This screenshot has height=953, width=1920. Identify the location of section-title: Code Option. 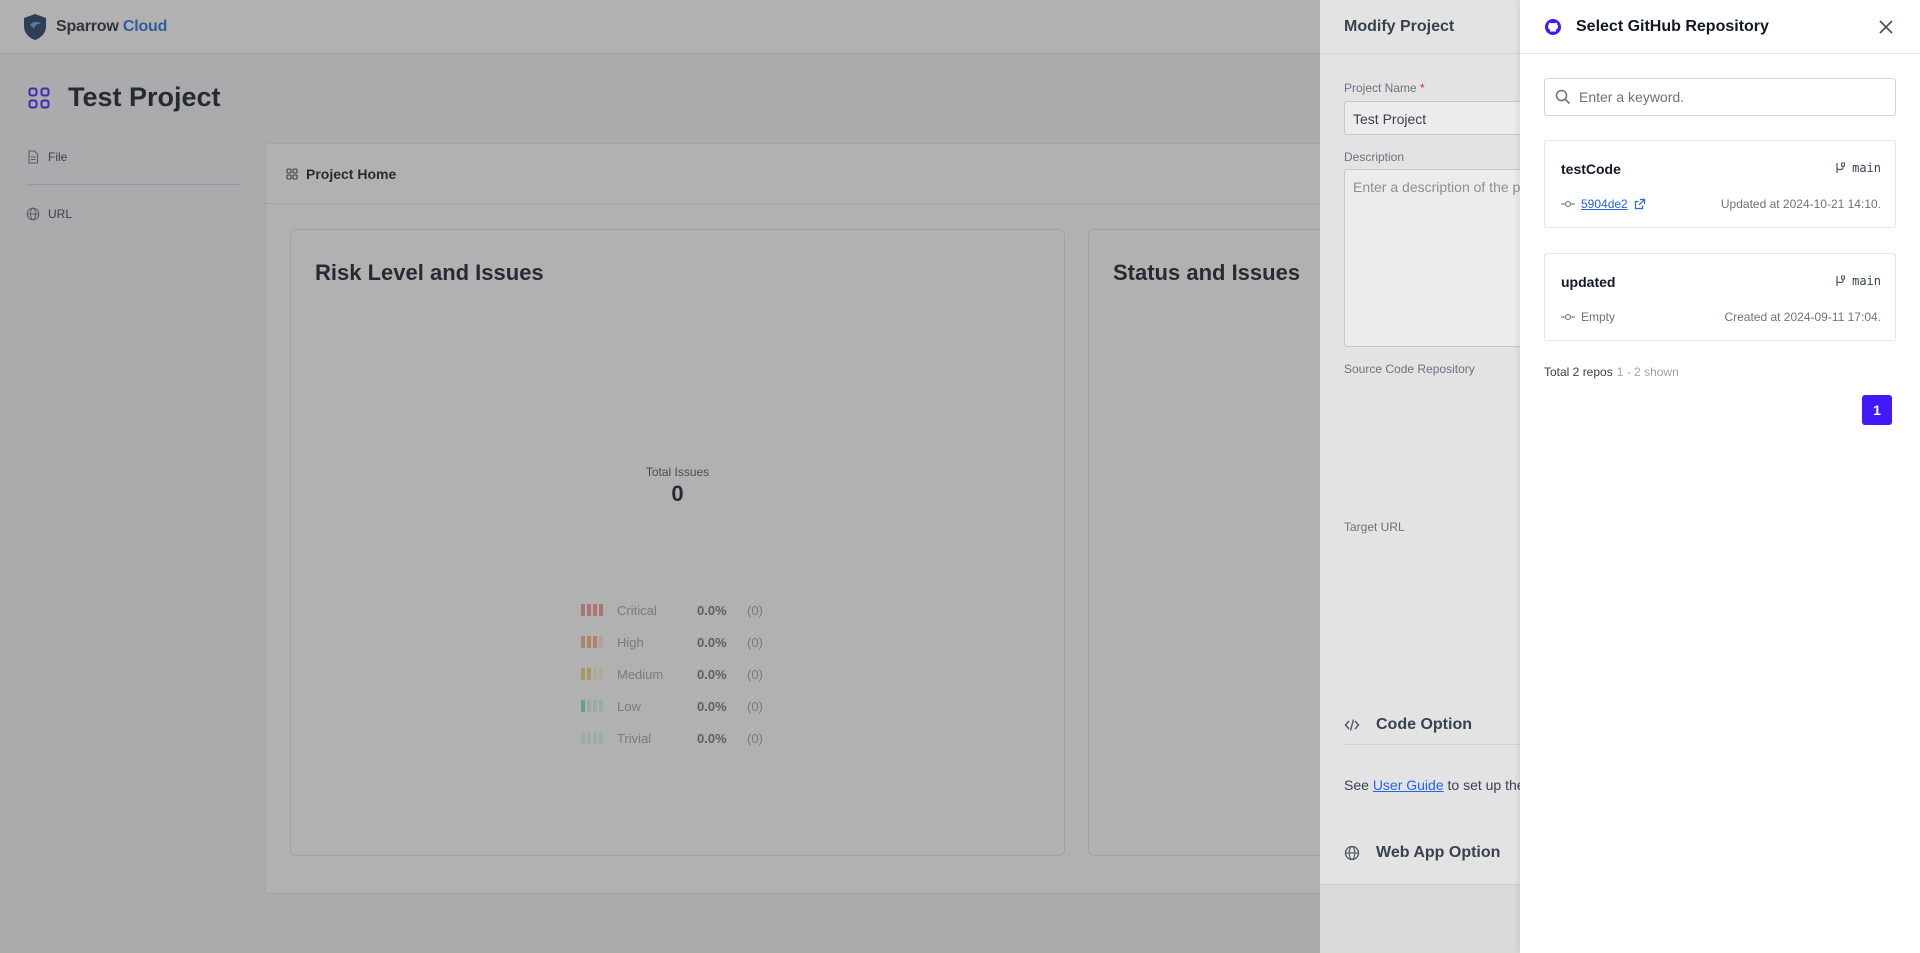
(1424, 724).